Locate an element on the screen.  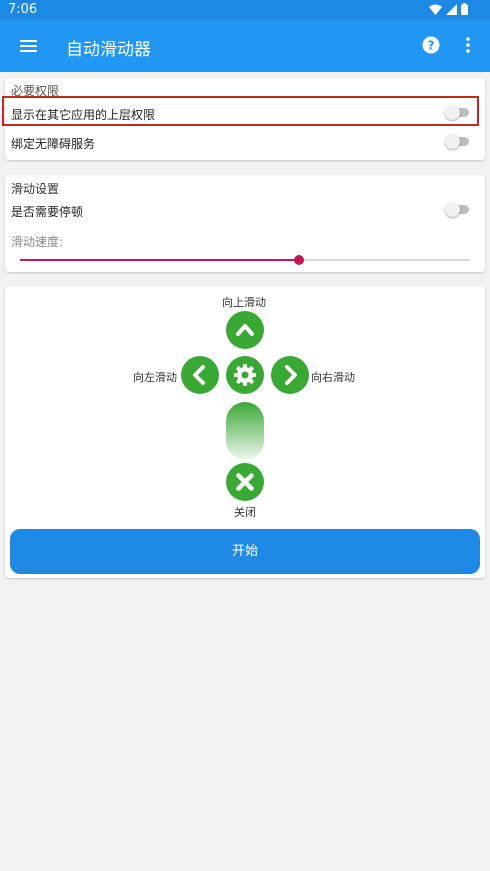
gear-icon is located at coordinates (245, 375).